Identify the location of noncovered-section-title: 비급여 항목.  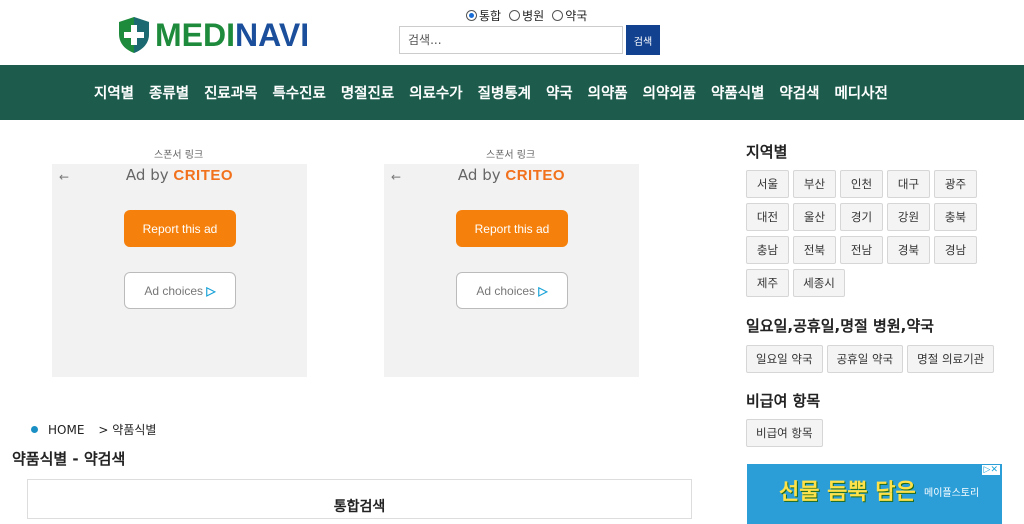
(783, 401).